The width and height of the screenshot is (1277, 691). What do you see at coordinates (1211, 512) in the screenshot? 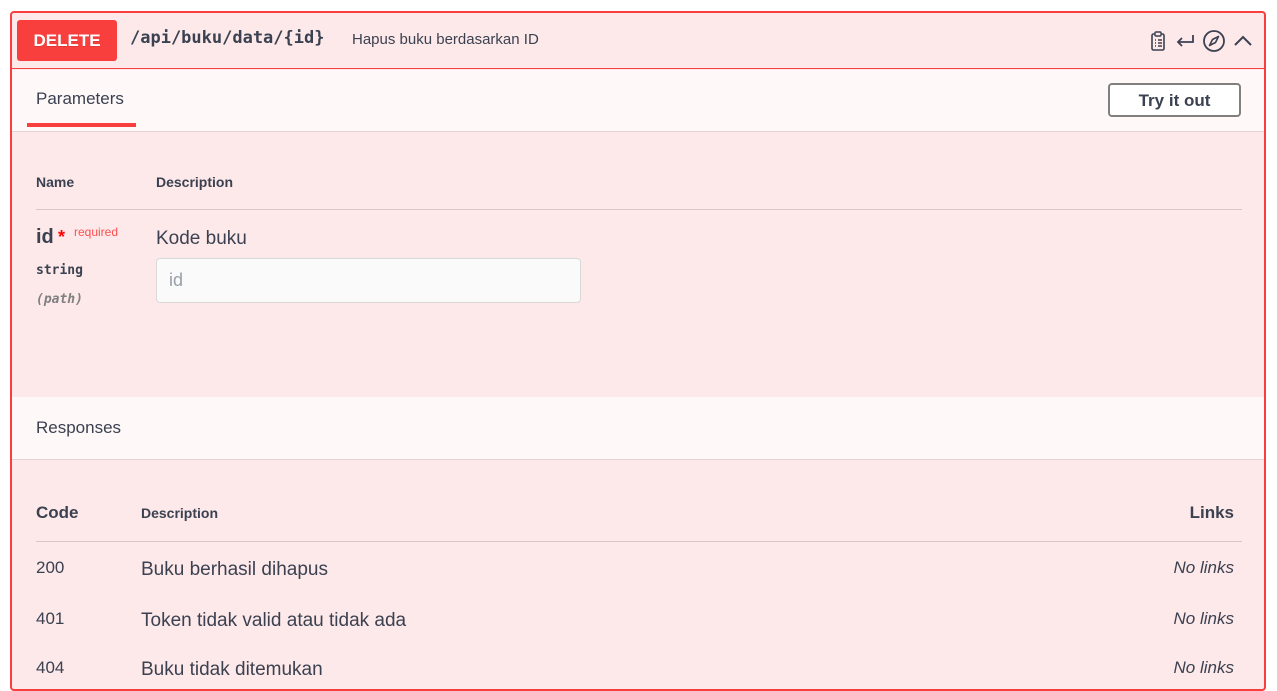
I see `resp-col-links: Links` at bounding box center [1211, 512].